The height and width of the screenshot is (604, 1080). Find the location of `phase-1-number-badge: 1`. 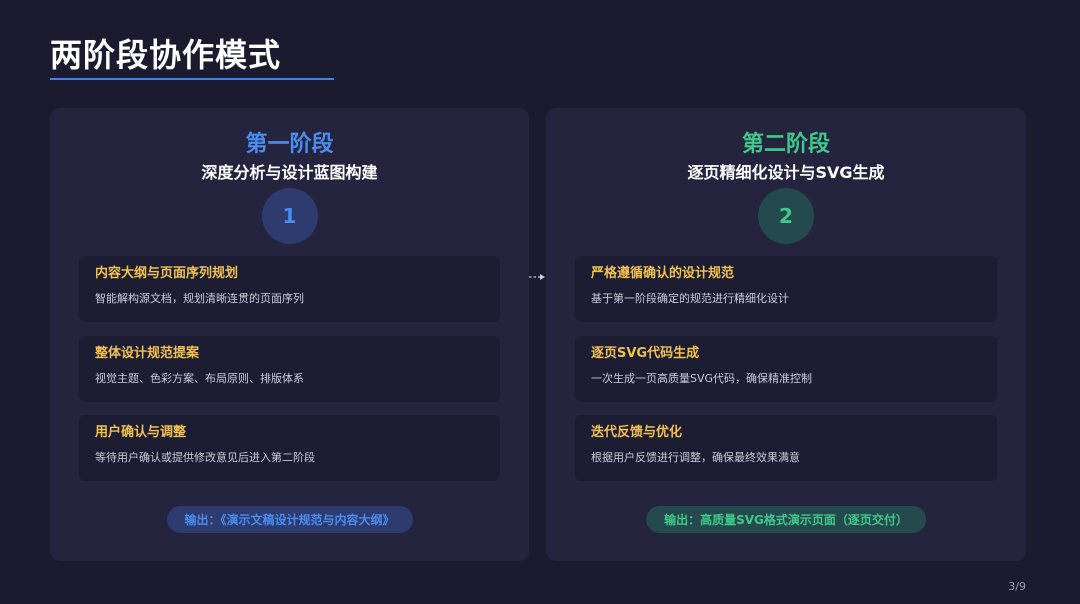

phase-1-number-badge: 1 is located at coordinates (289, 216).